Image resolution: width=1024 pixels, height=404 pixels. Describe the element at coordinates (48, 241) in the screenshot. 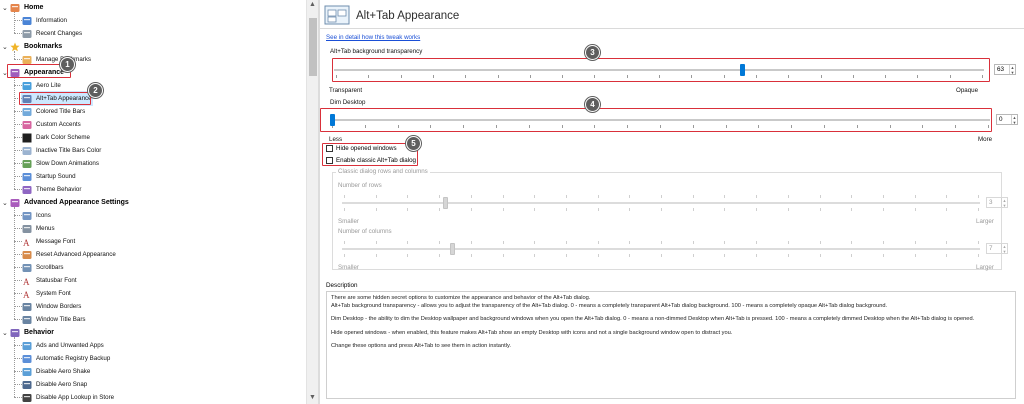

I see `tree-item: A Message Font` at that location.